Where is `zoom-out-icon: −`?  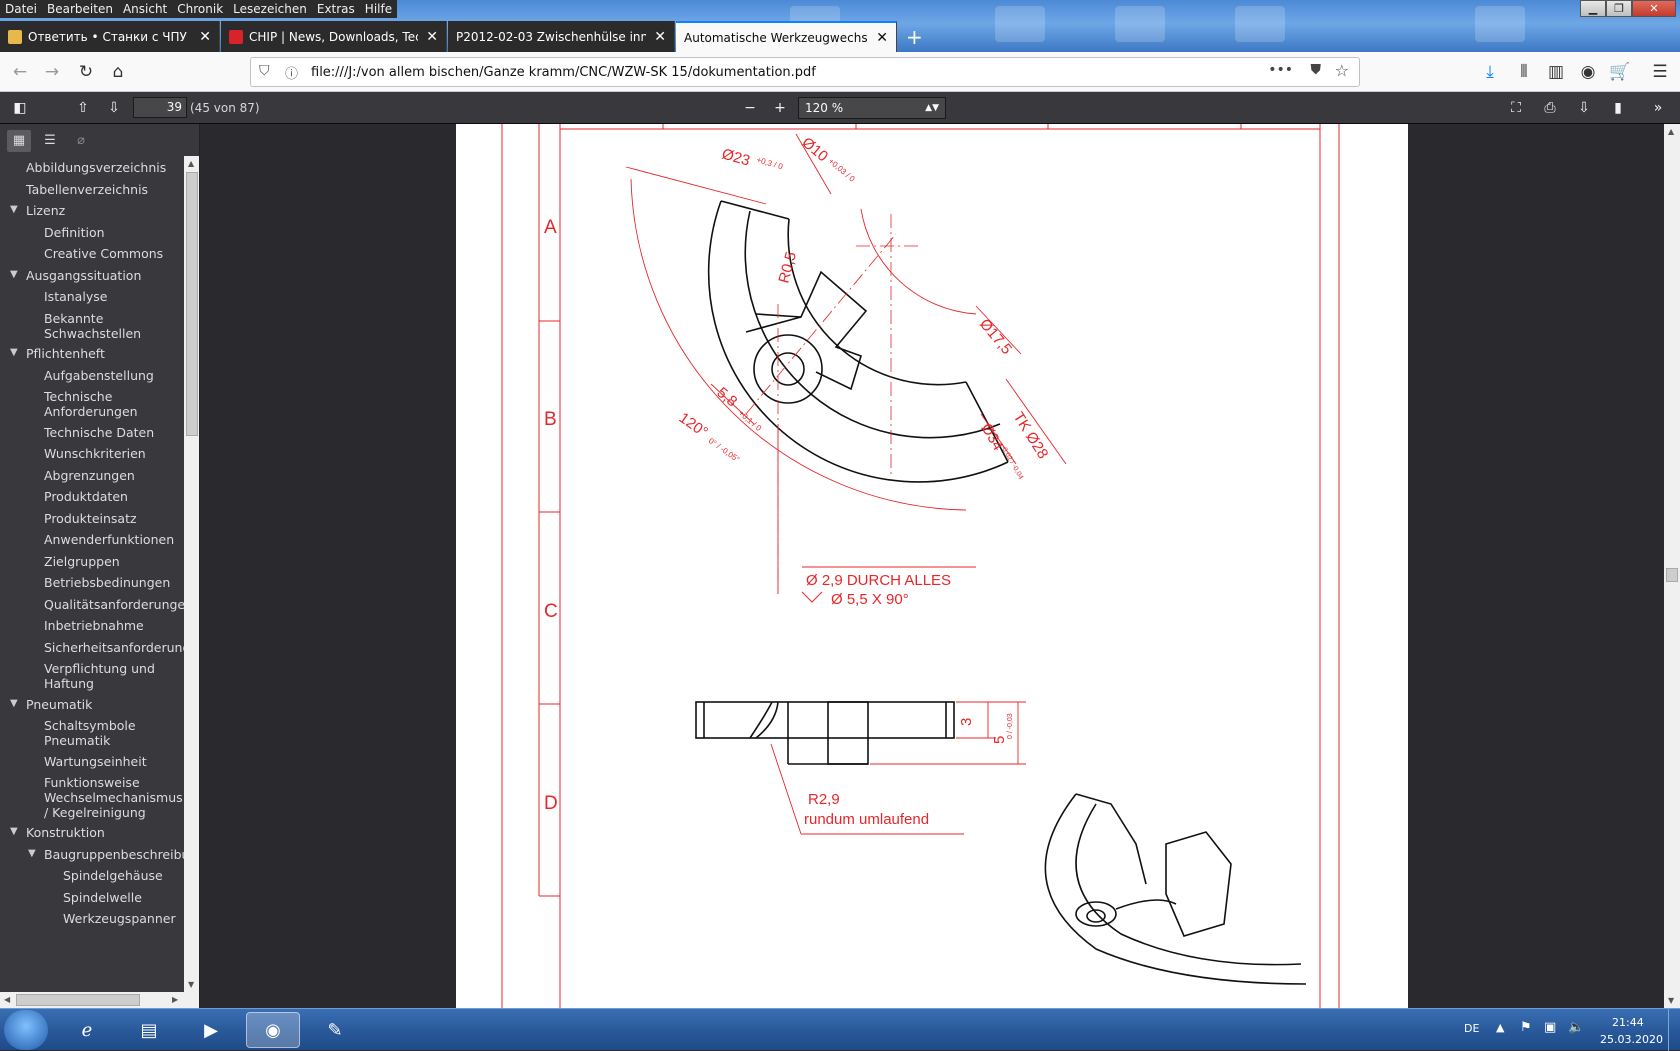
zoom-out-icon: − is located at coordinates (750, 108).